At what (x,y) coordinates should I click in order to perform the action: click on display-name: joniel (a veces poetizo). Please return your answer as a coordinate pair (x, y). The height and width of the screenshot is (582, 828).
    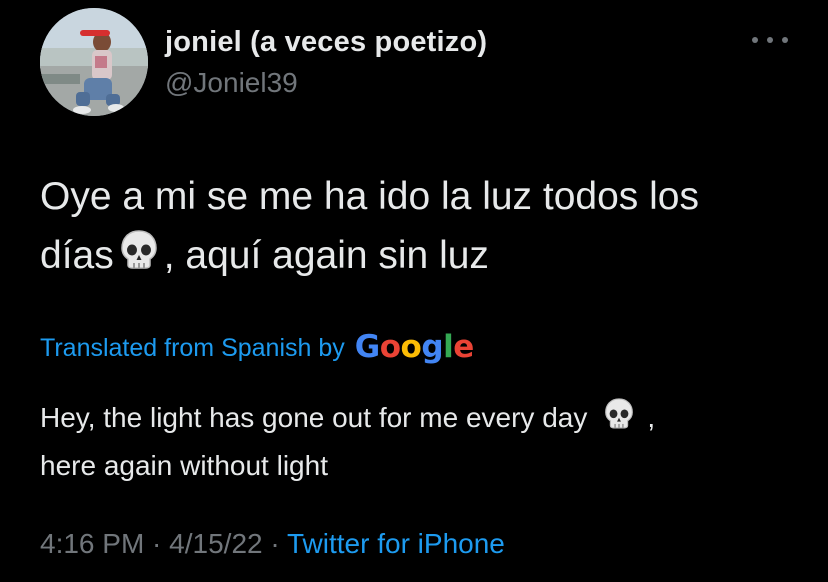
    Looking at the image, I should click on (326, 42).